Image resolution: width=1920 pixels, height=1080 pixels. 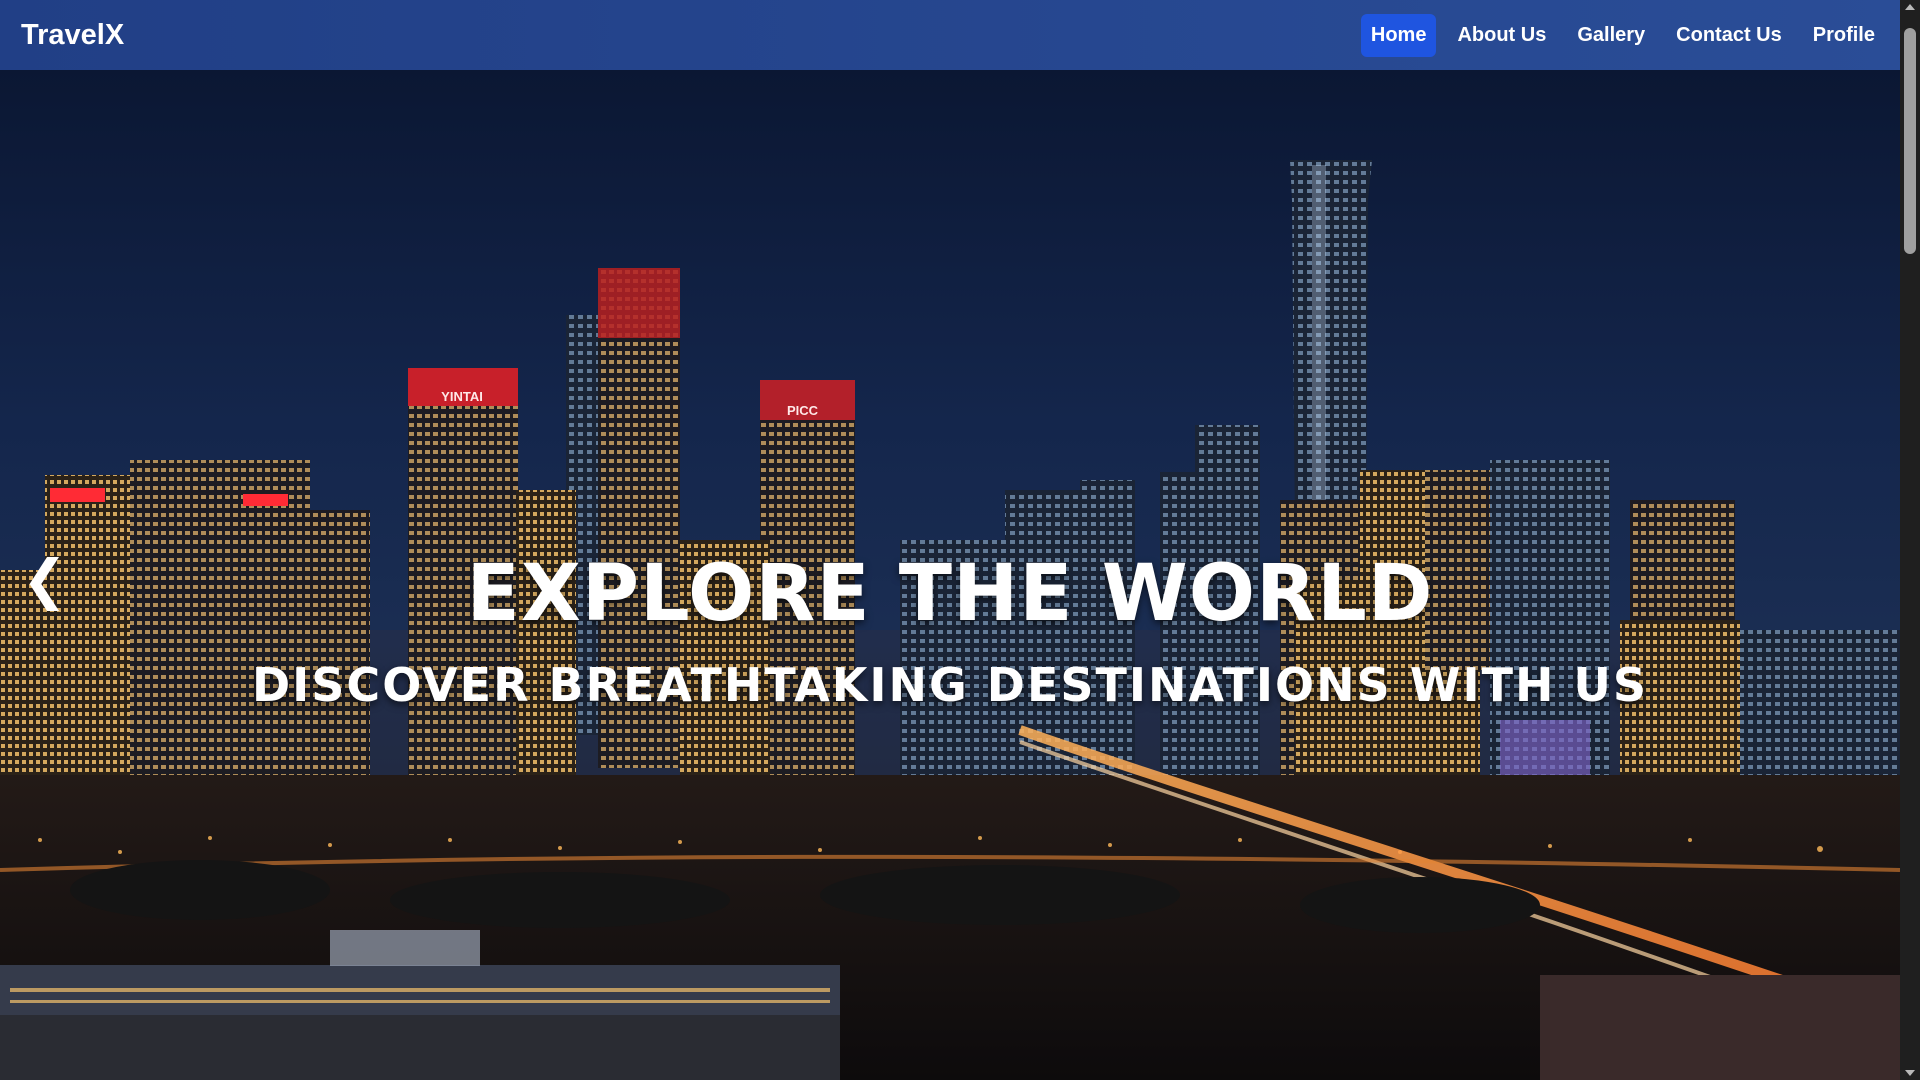 What do you see at coordinates (950, 594) in the screenshot?
I see `hero-title: EXPLORE THE WORLD` at bounding box center [950, 594].